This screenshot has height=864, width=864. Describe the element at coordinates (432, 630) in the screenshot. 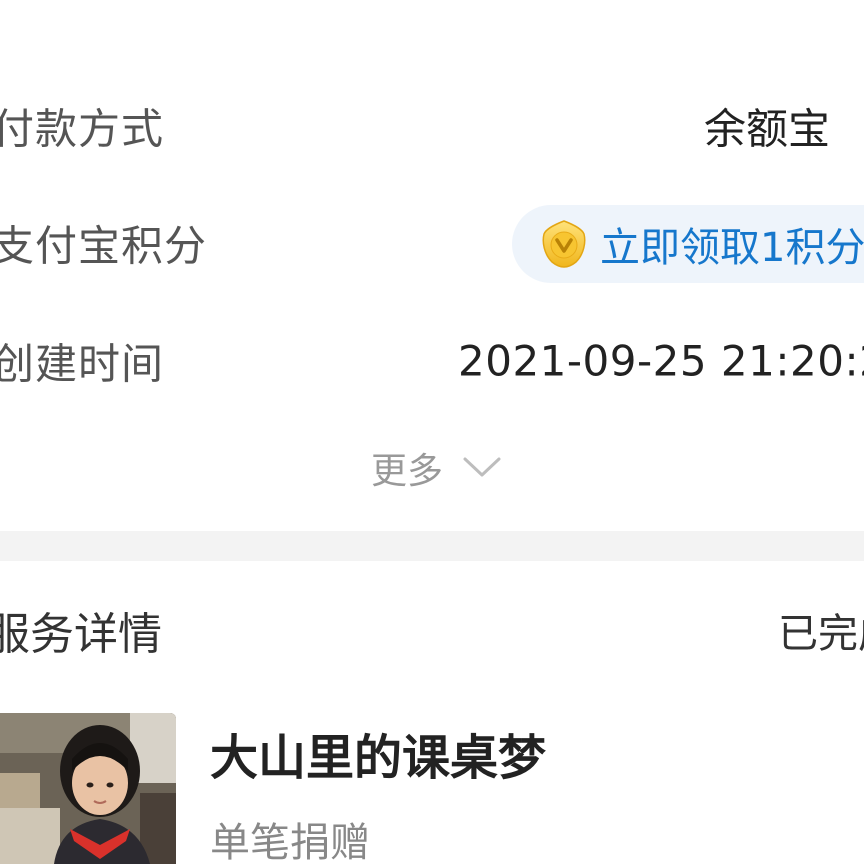

I see `service-details-header: 服务详情 已完成` at that location.